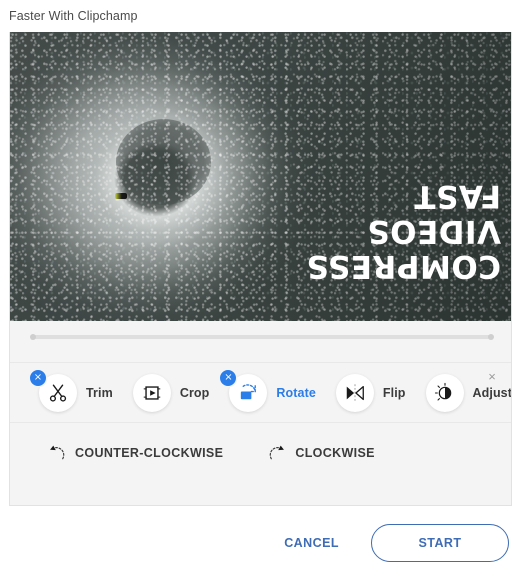 The width and height of the screenshot is (520, 579). I want to click on crop-icon, so click(151, 392).